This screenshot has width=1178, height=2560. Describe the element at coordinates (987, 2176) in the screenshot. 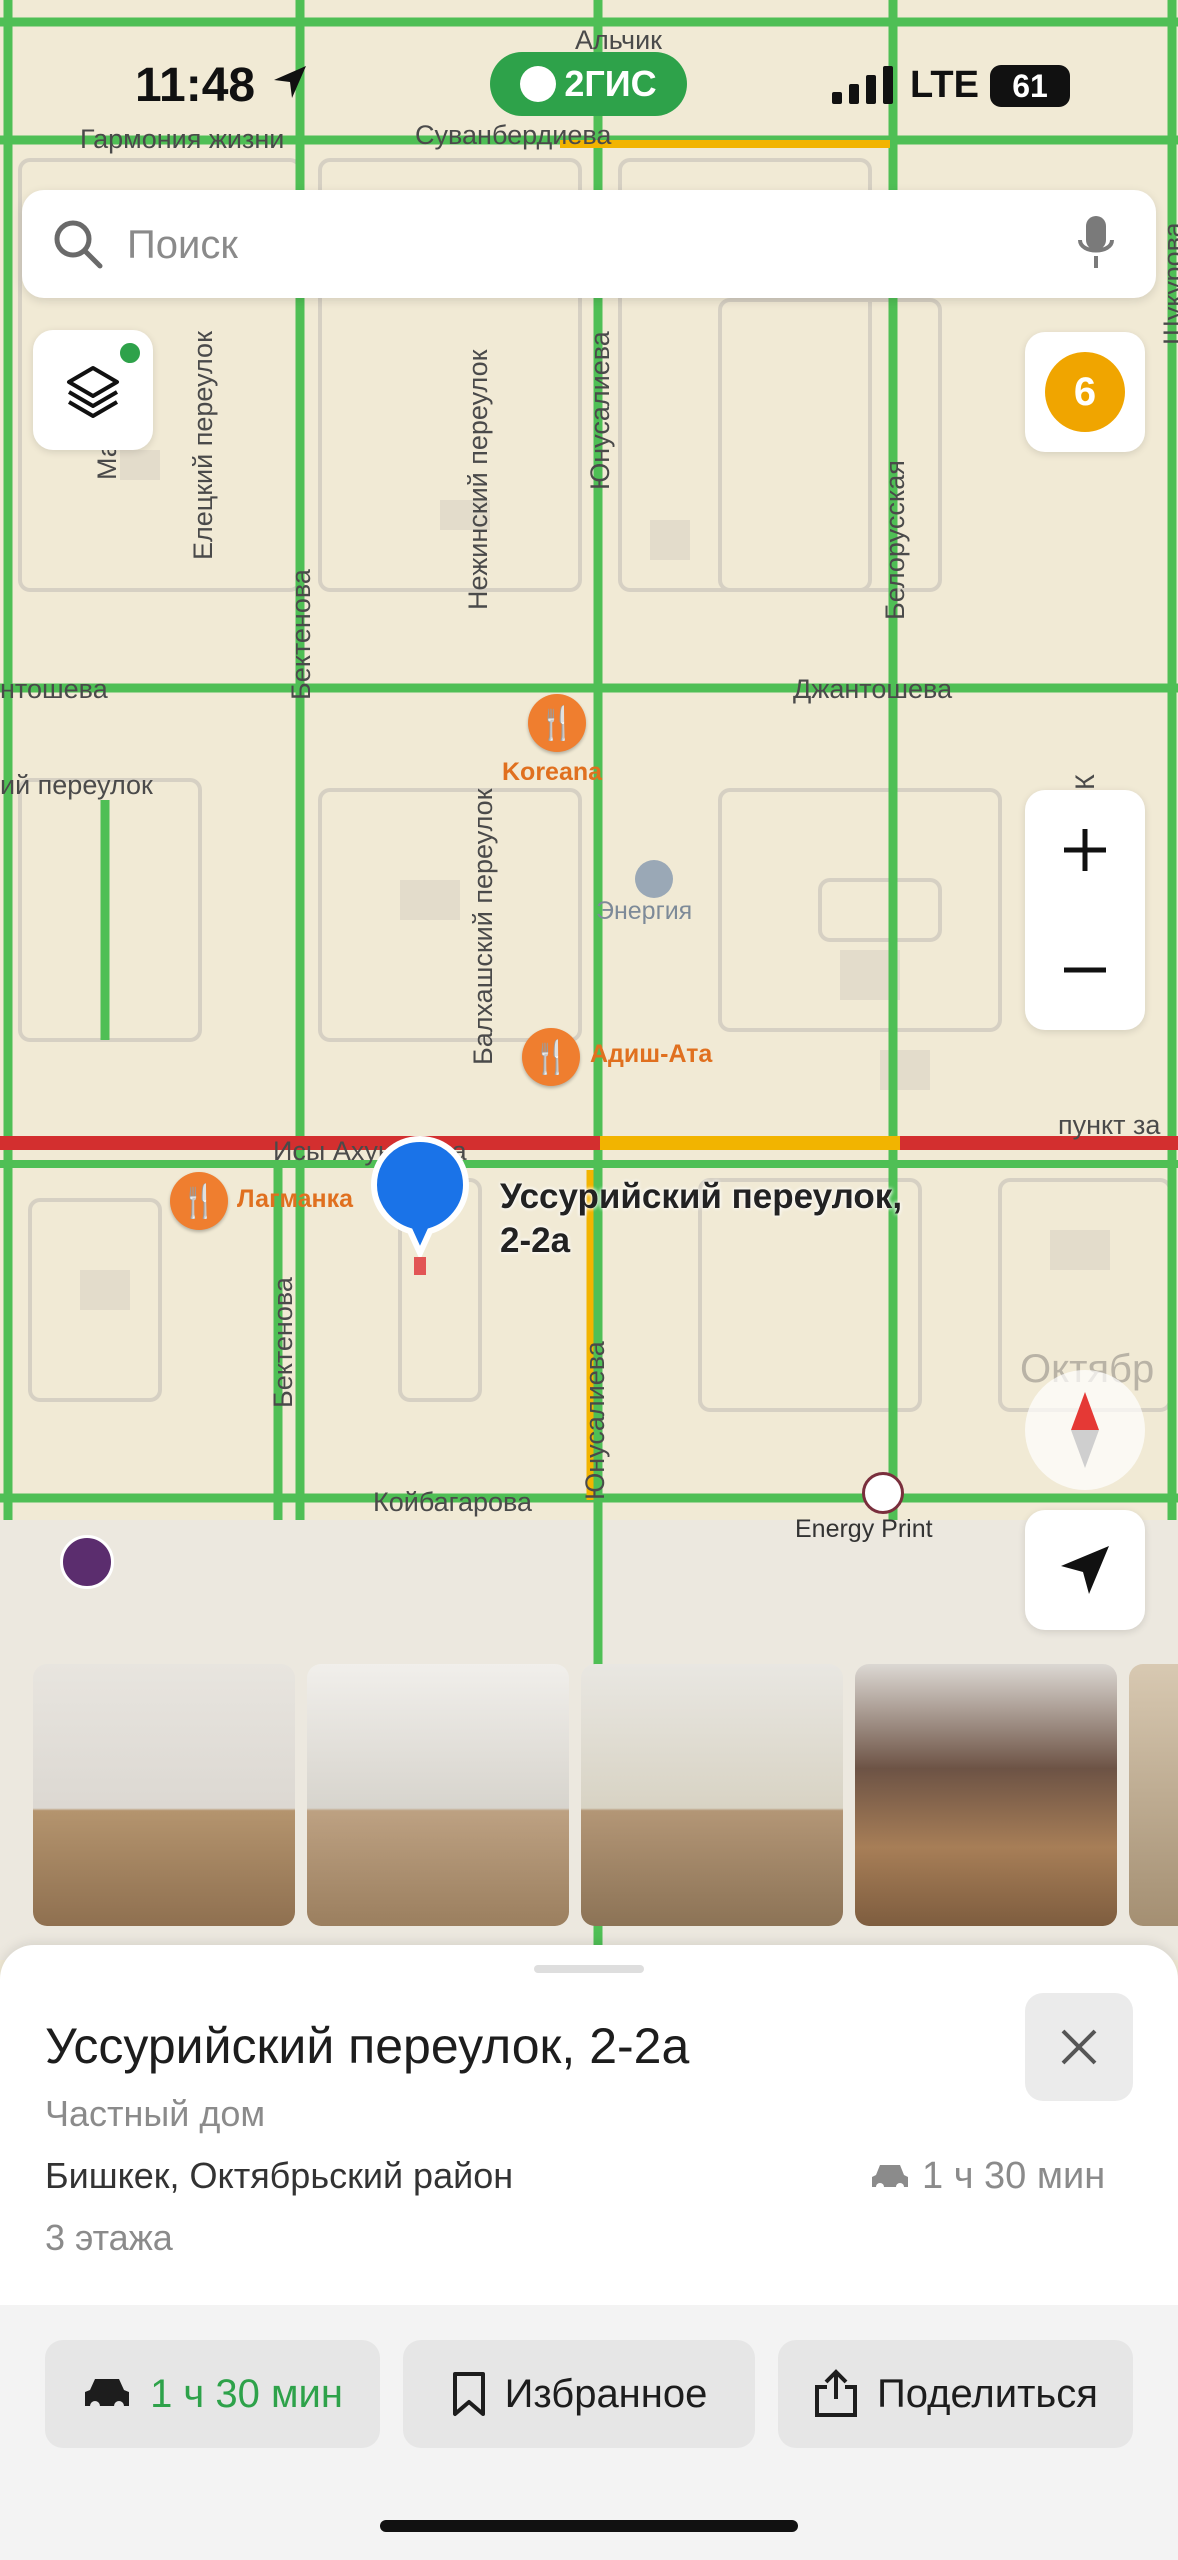

I see `eta: 1 ч 30 мин` at that location.